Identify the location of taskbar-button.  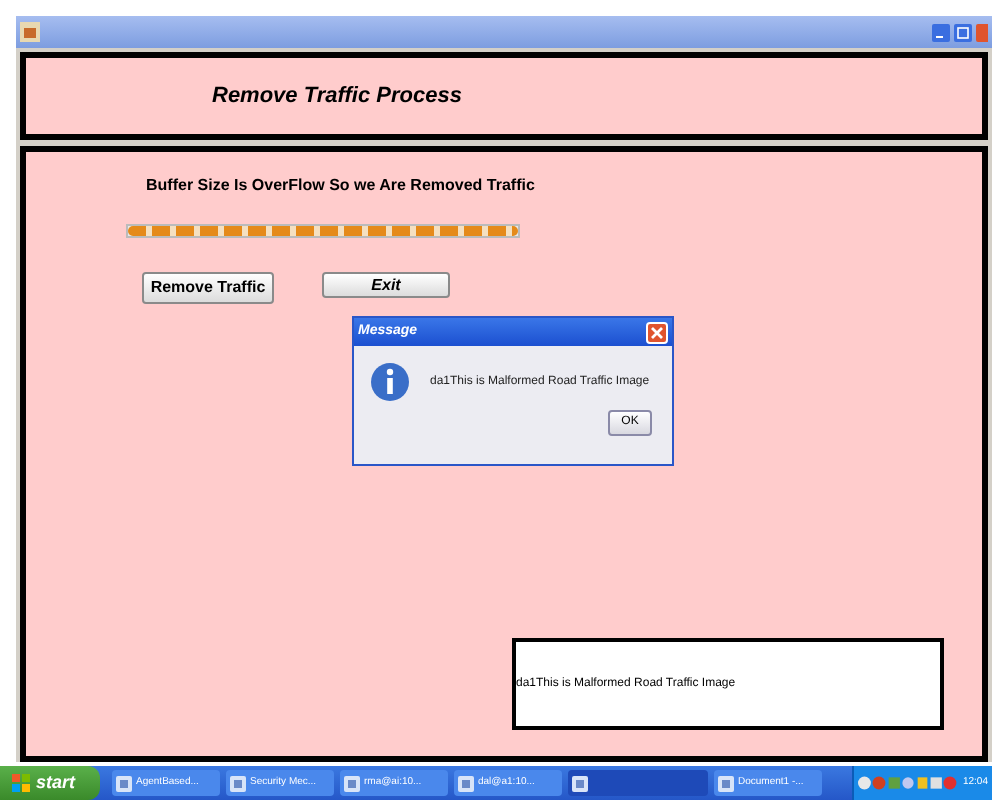
(638, 783).